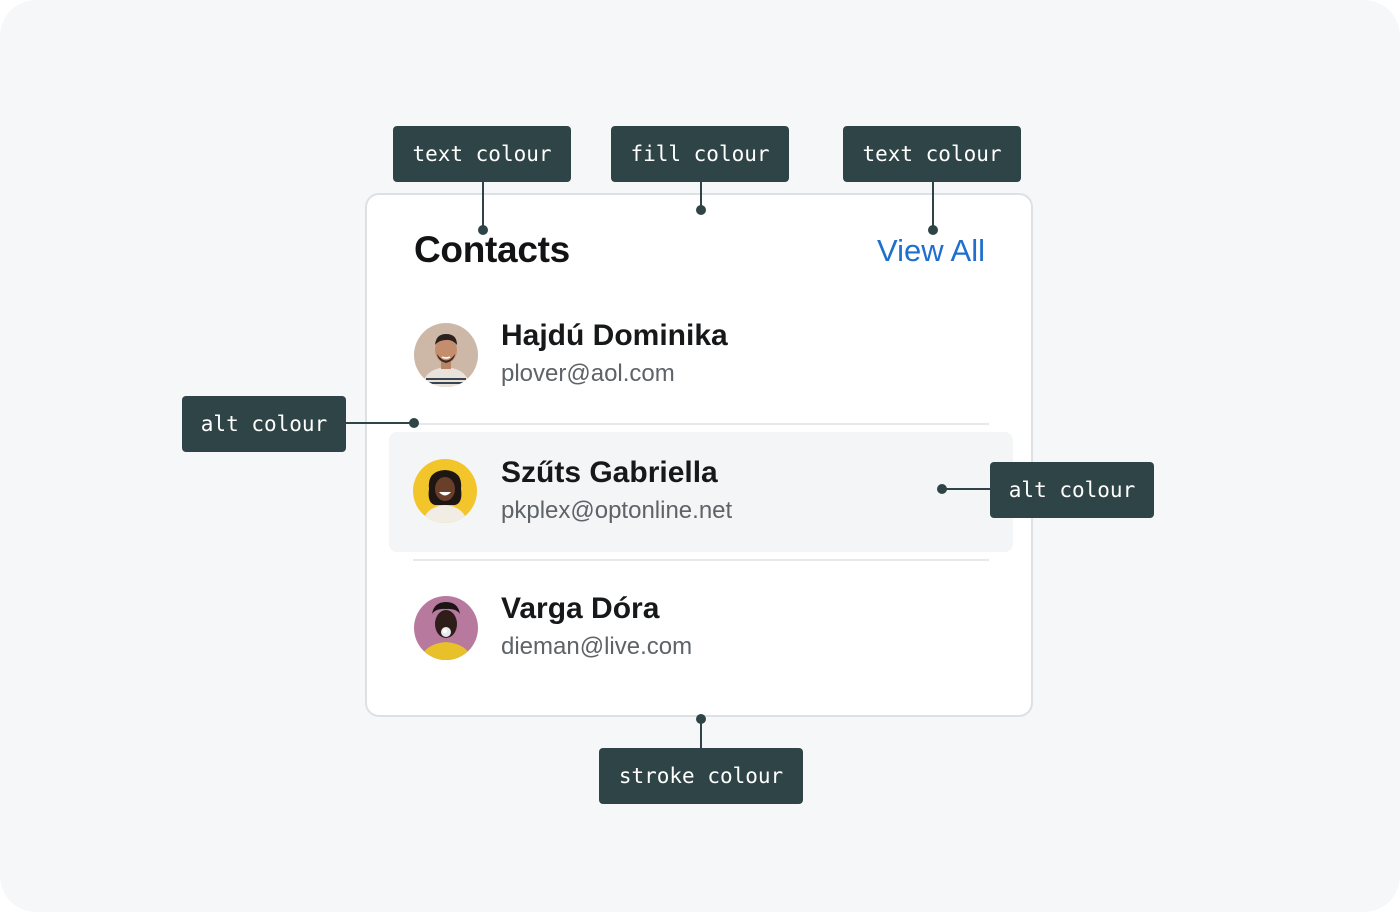 The image size is (1400, 912). I want to click on contact-name: Hajdú Dominika, so click(614, 335).